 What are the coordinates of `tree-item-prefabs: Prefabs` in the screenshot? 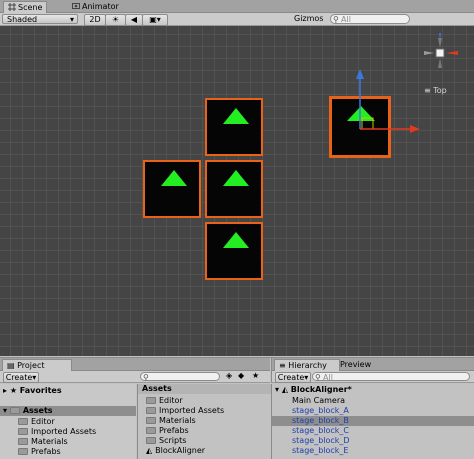 It's located at (39, 452).